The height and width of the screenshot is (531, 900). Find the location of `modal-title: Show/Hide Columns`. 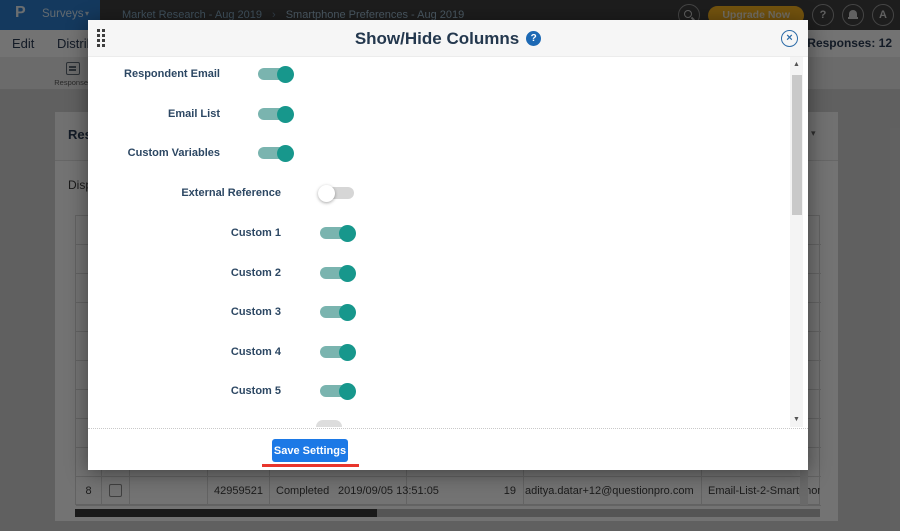

modal-title: Show/Hide Columns is located at coordinates (437, 38).